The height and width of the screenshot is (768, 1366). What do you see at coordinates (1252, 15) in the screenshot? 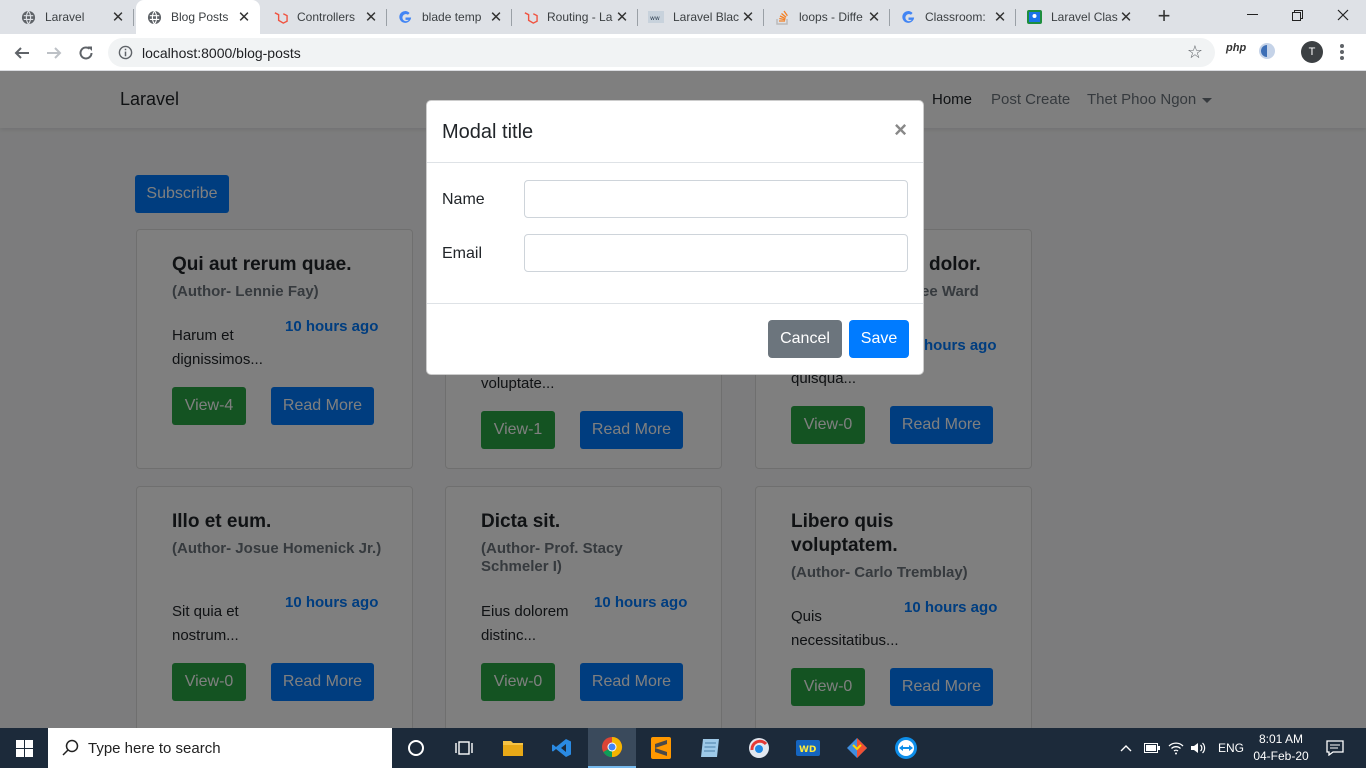
I see `minimize-button` at bounding box center [1252, 15].